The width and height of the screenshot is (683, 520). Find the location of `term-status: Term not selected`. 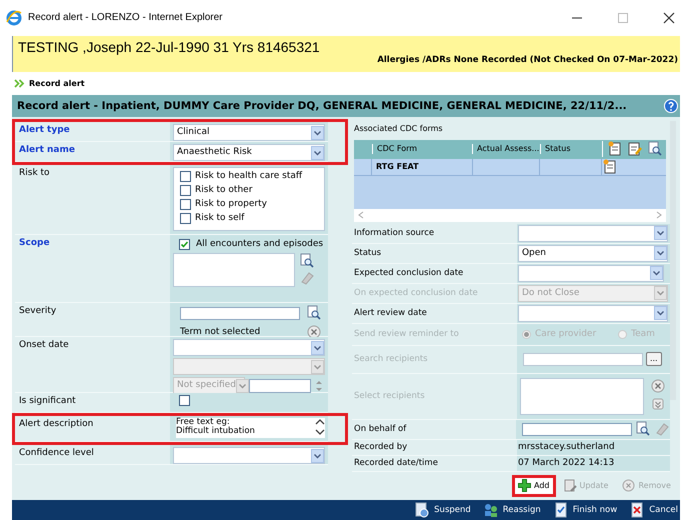

term-status: Term not selected is located at coordinates (220, 332).